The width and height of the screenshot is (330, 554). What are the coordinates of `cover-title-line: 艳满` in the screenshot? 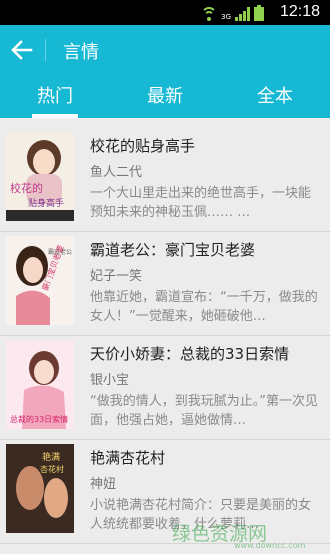 It's located at (51, 457).